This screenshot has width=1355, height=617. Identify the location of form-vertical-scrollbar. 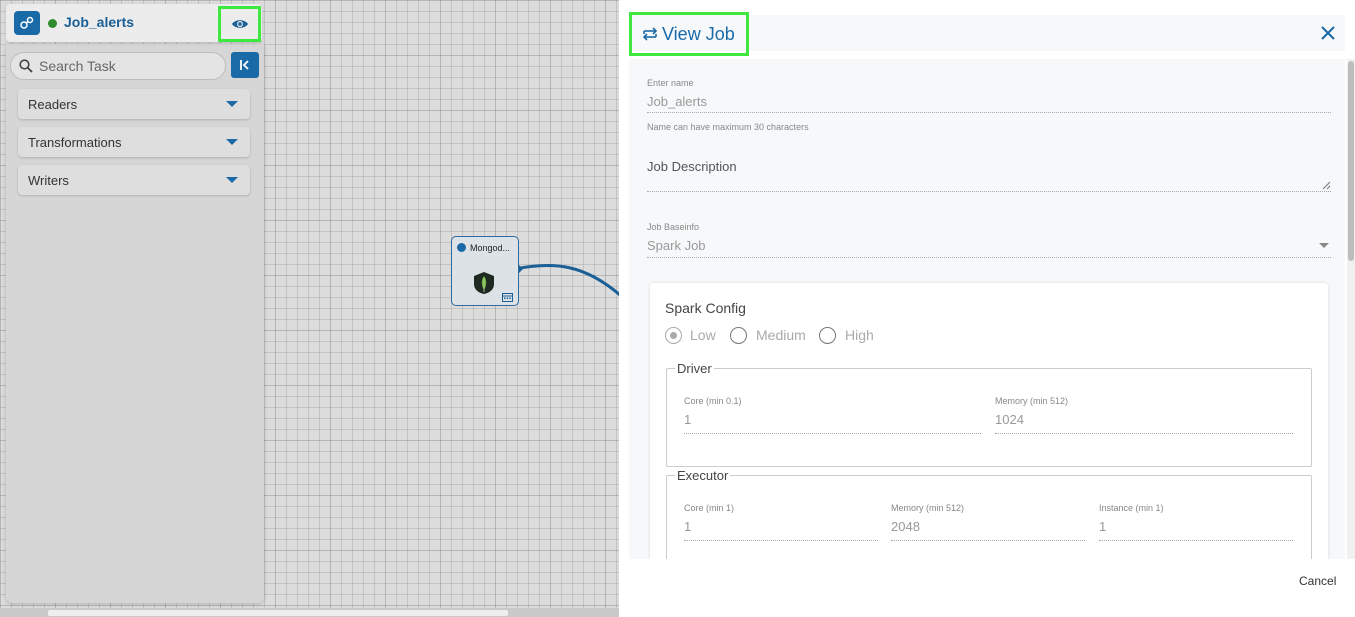
(1351, 309).